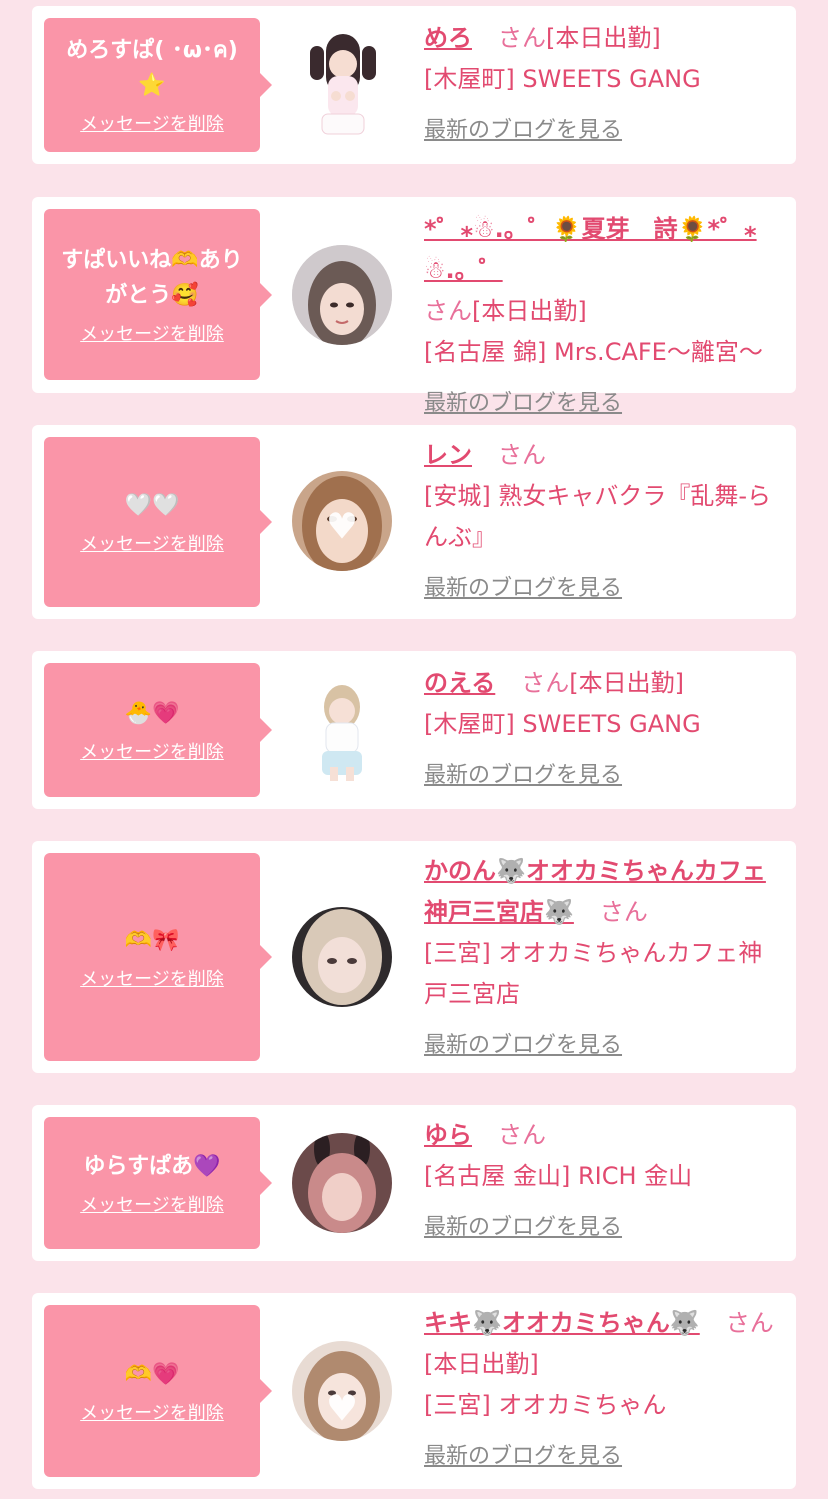  I want to click on message-bubble: めろすぱ( ･ω･ค)⭐ メッセージを削除, so click(158, 85).